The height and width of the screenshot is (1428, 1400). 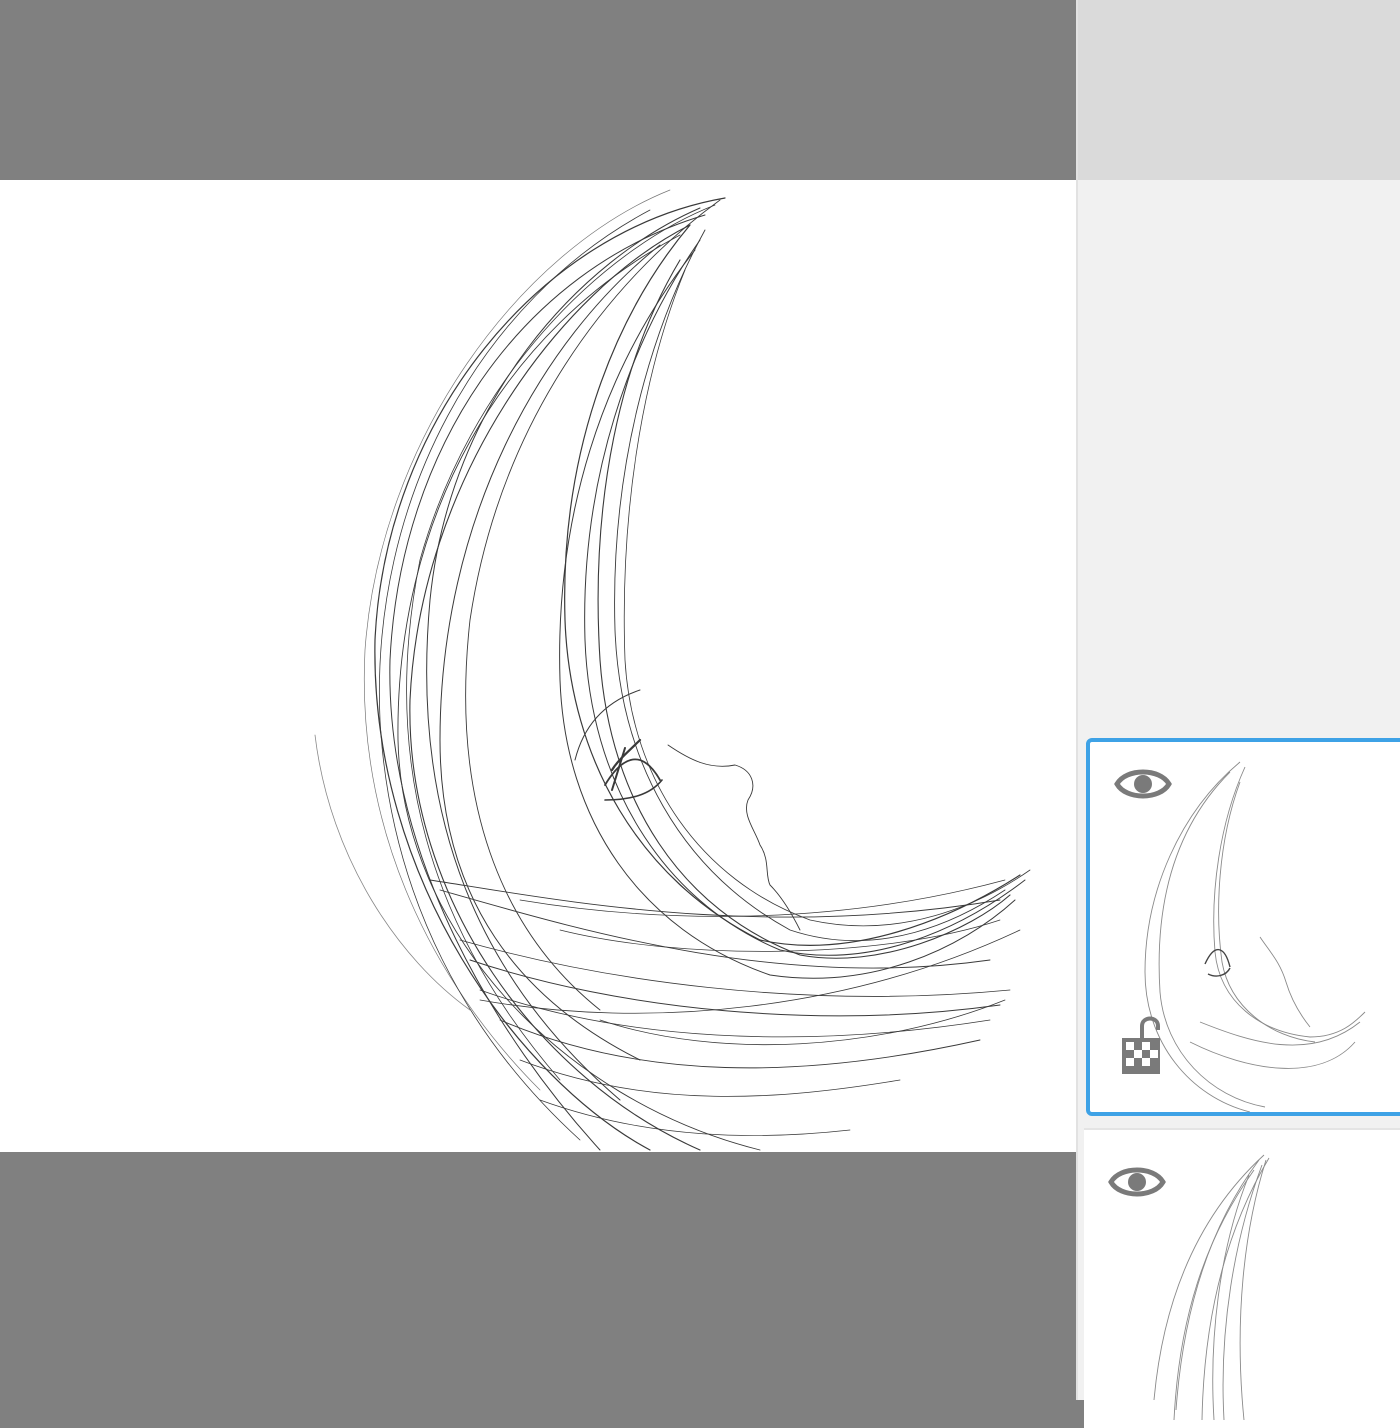 What do you see at coordinates (1242, 1278) in the screenshot?
I see `layer-row` at bounding box center [1242, 1278].